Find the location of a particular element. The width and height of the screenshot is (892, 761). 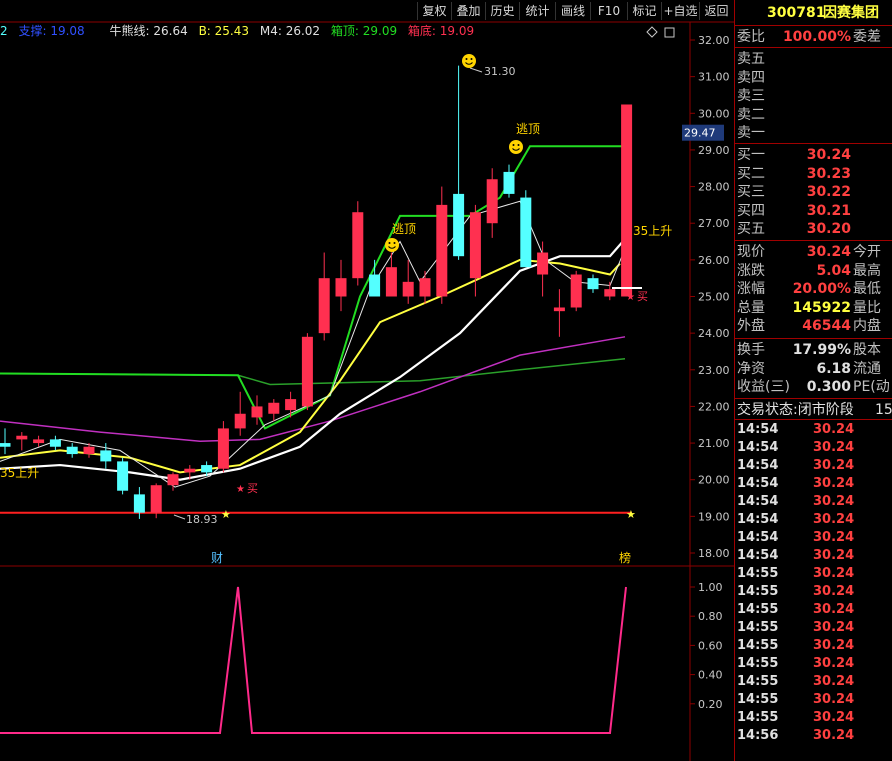

high-price-label: 31.30 is located at coordinates (500, 71).